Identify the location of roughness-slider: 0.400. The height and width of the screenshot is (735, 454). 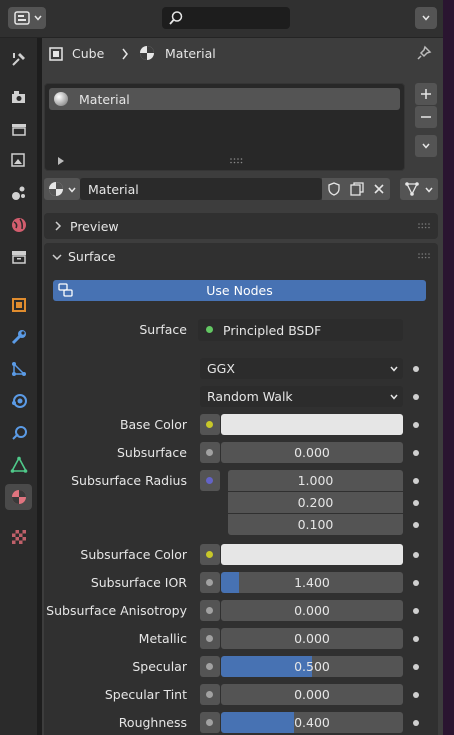
(312, 722).